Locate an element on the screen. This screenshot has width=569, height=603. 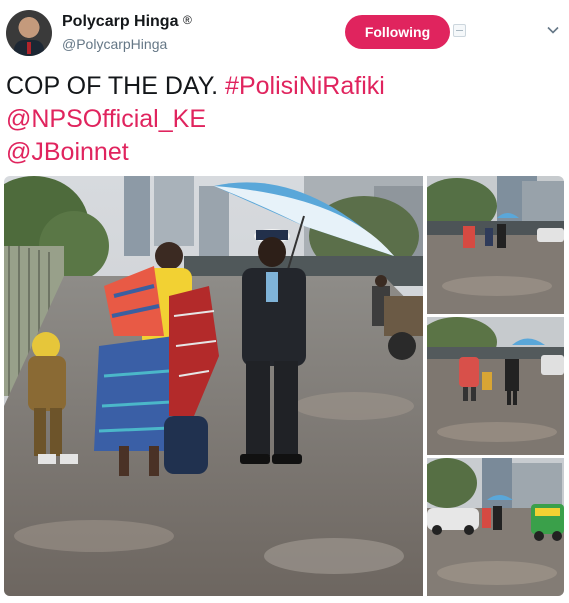
photo-side-2-image is located at coordinates (495, 386).